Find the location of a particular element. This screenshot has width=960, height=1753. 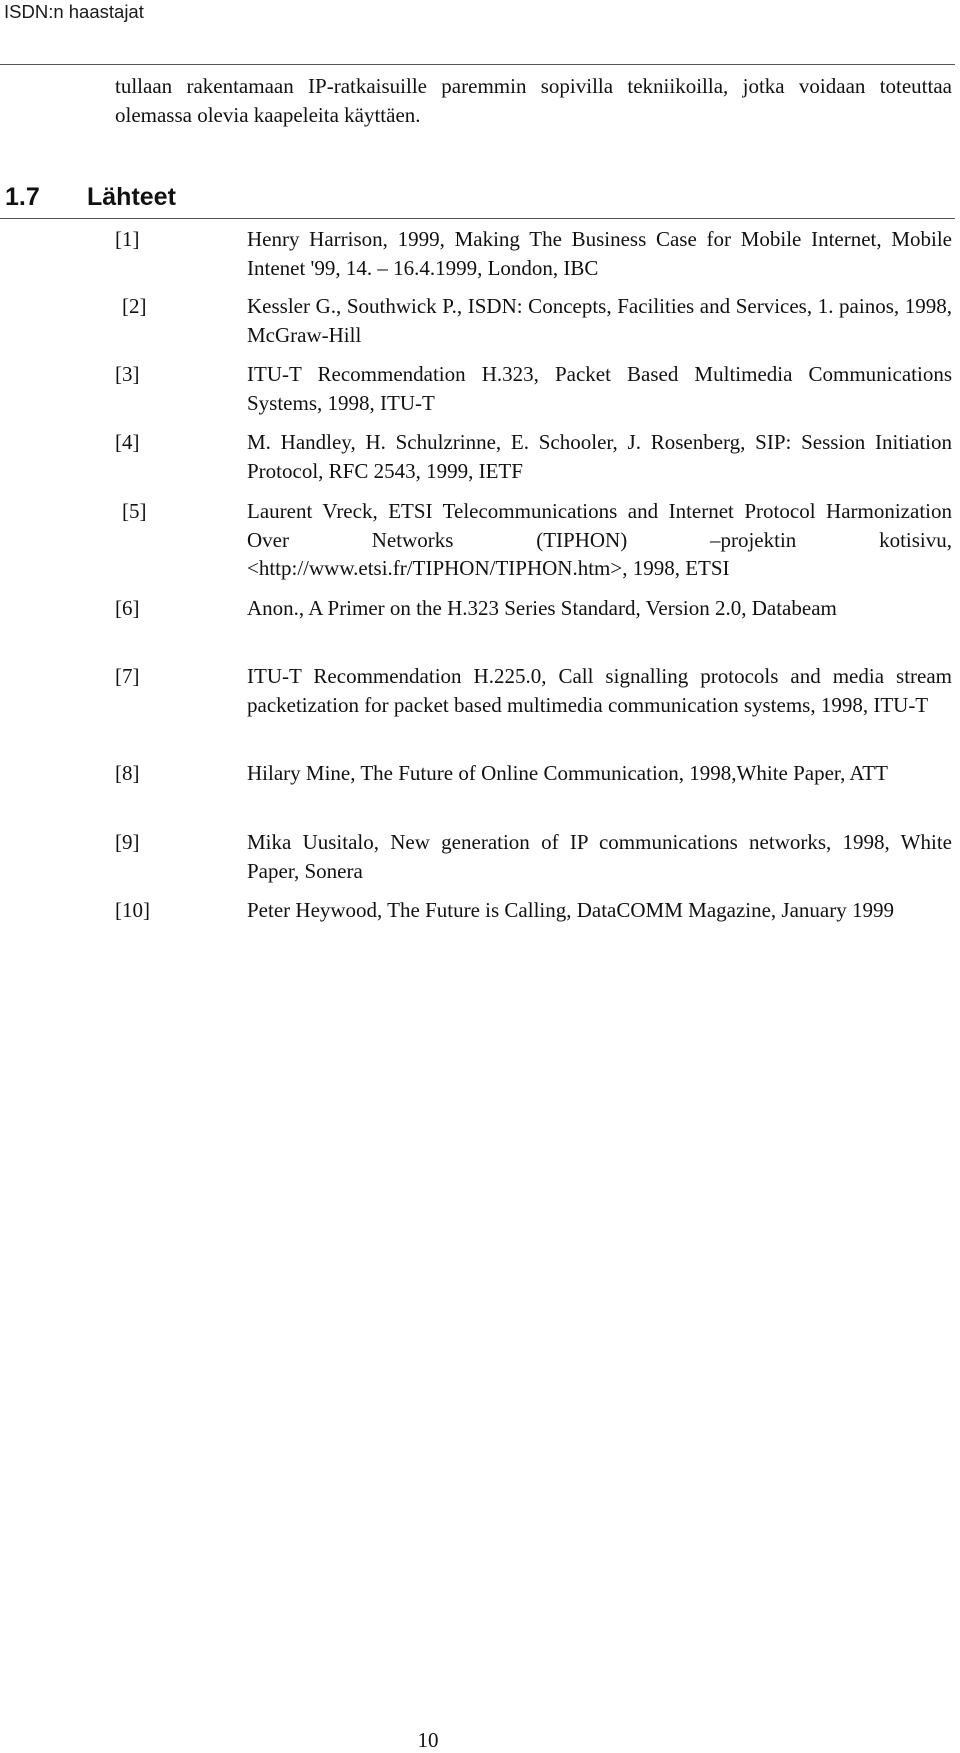

reference-label: [5] is located at coordinates (134, 511).